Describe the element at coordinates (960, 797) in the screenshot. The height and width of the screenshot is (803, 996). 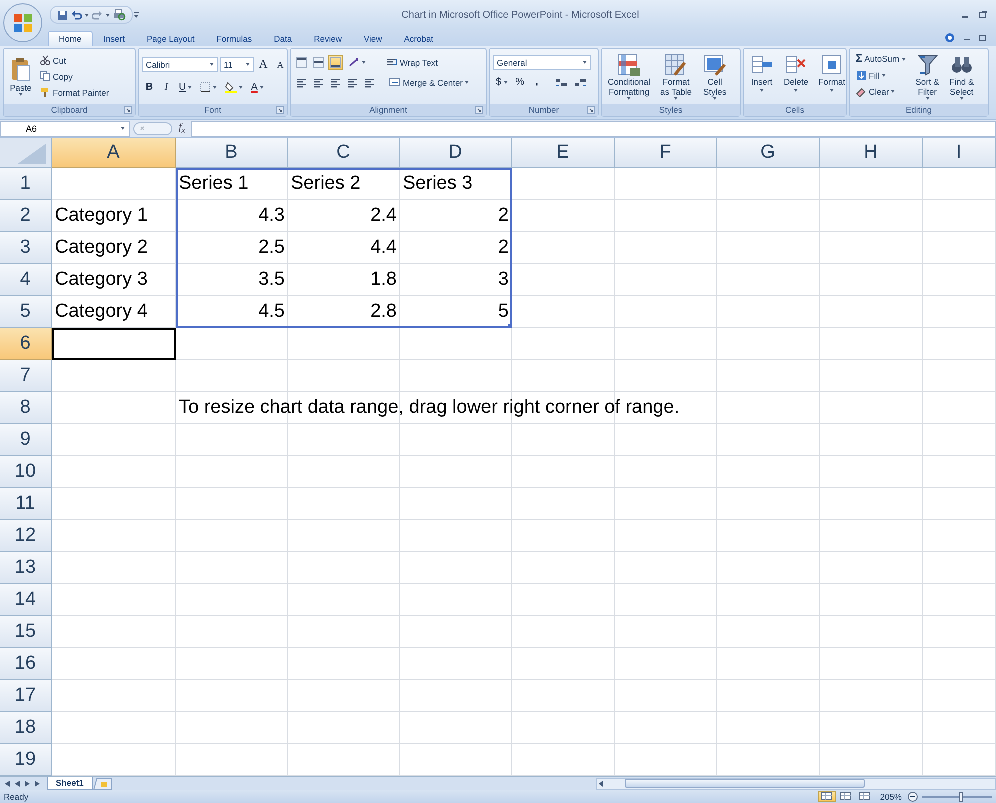
I see `slider-thumb` at that location.